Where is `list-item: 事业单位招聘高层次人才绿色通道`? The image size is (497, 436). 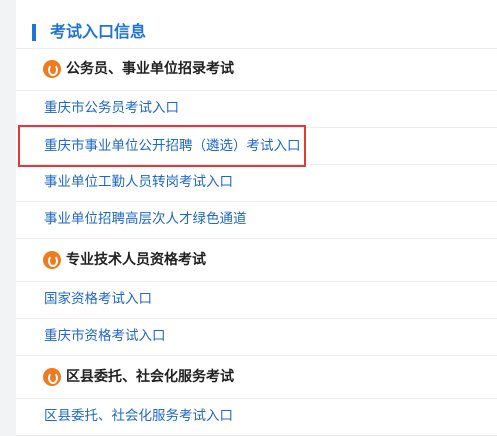
list-item: 事业单位招聘高层次人才绿色通道 is located at coordinates (256, 220).